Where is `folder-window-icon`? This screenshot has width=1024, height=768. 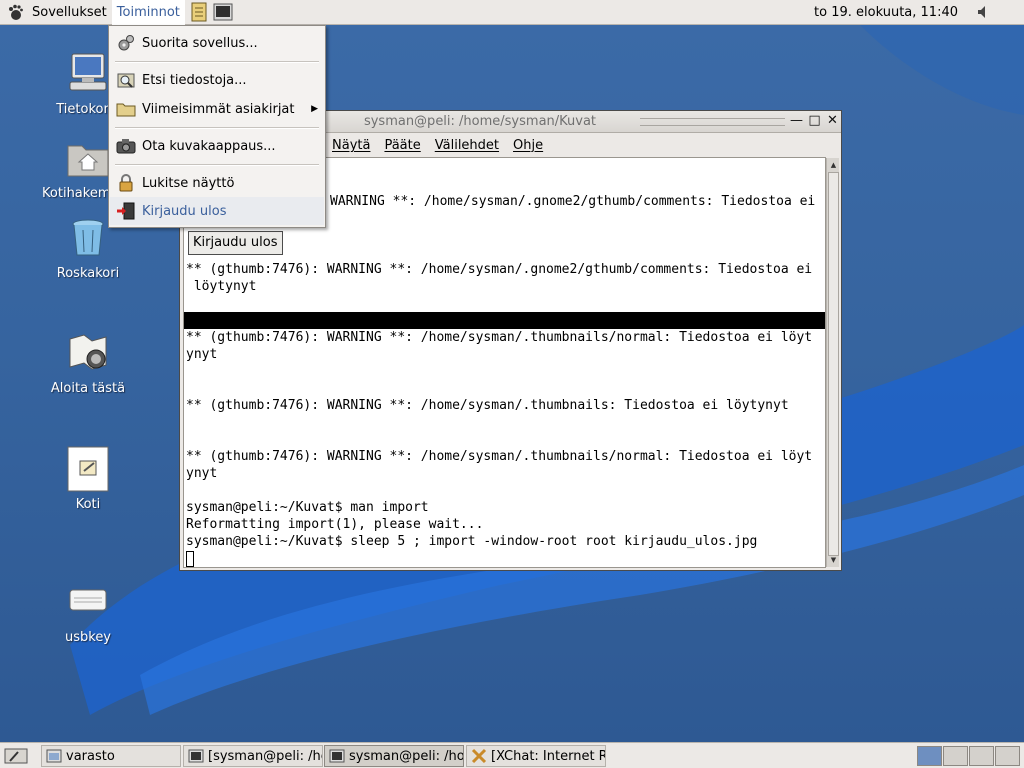 folder-window-icon is located at coordinates (54, 756).